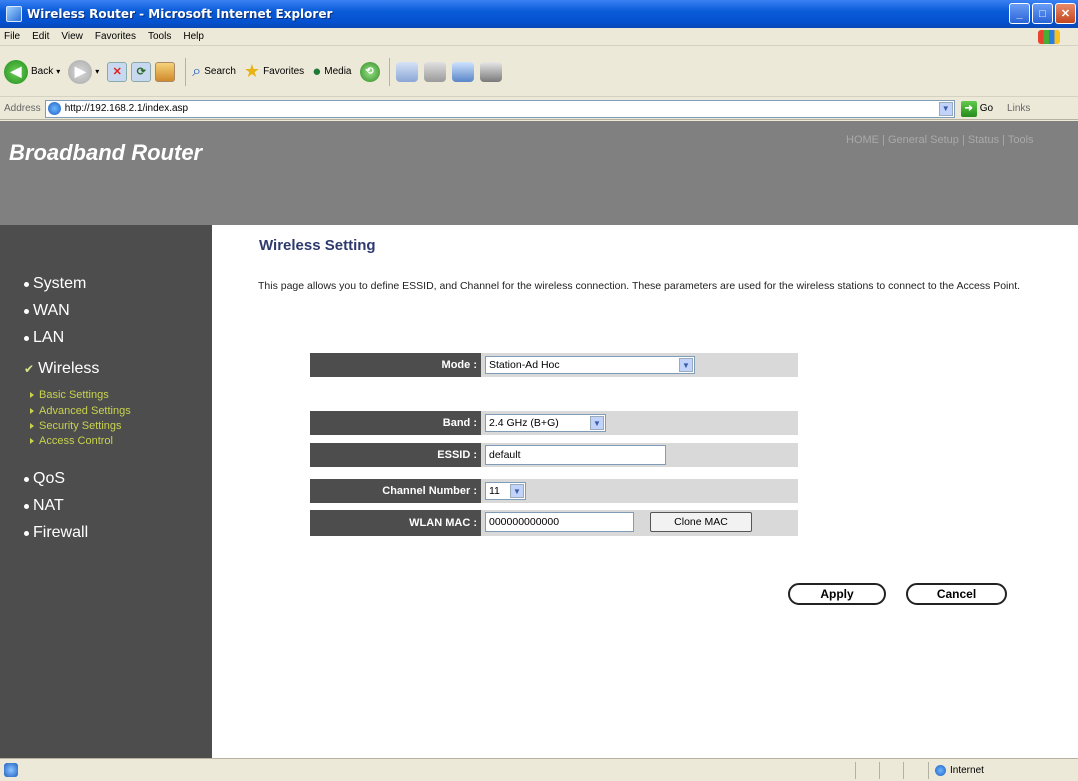  What do you see at coordinates (117, 71) in the screenshot?
I see `stop-icon: ✕` at bounding box center [117, 71].